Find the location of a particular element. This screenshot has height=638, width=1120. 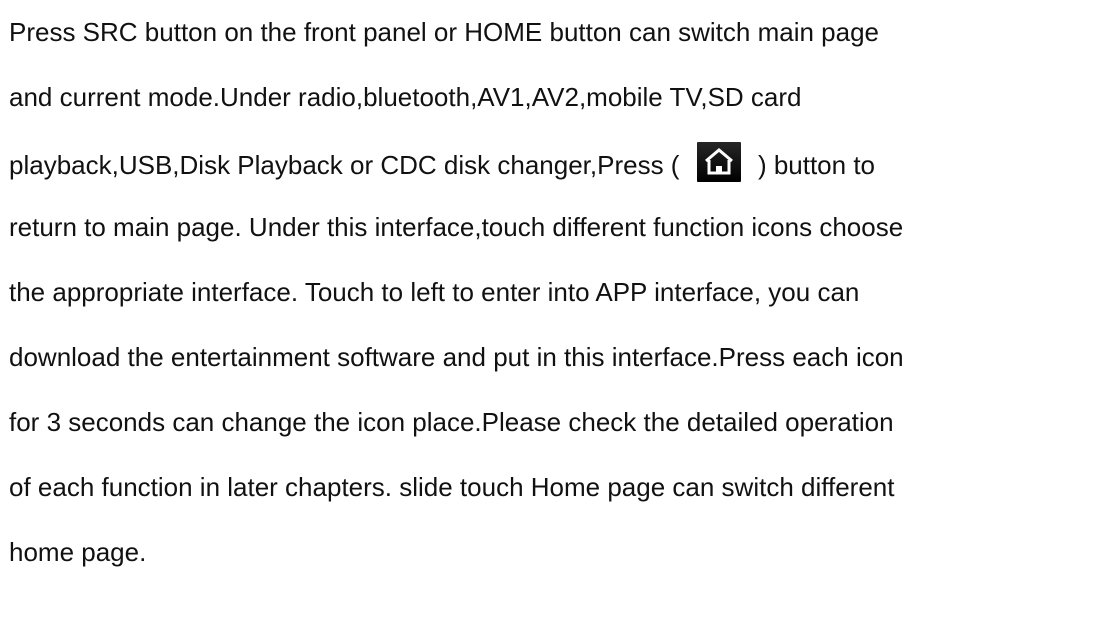

paragraph-line-3-end: ) button to is located at coordinates (816, 164).